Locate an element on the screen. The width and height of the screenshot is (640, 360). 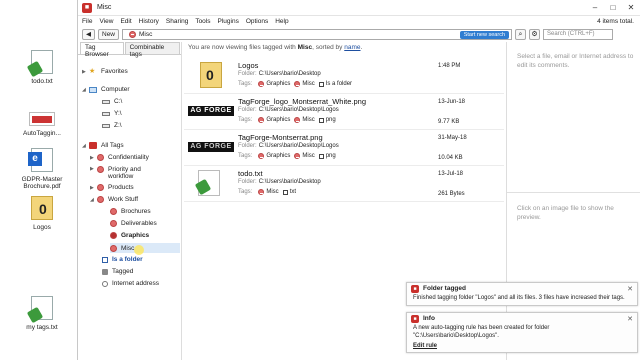
items-total-count: 4 items total. is located at coordinates (615, 21).